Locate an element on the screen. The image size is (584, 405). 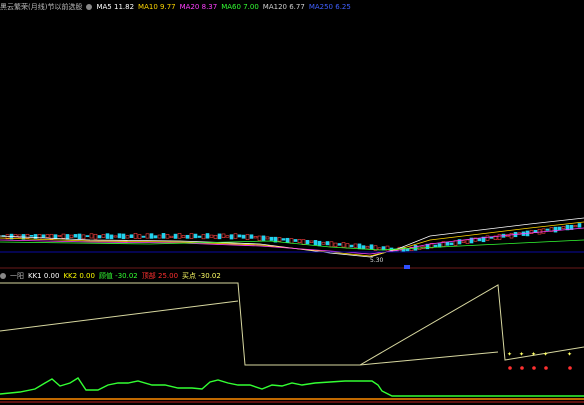
legend-value: 6.25 is located at coordinates (343, 7).